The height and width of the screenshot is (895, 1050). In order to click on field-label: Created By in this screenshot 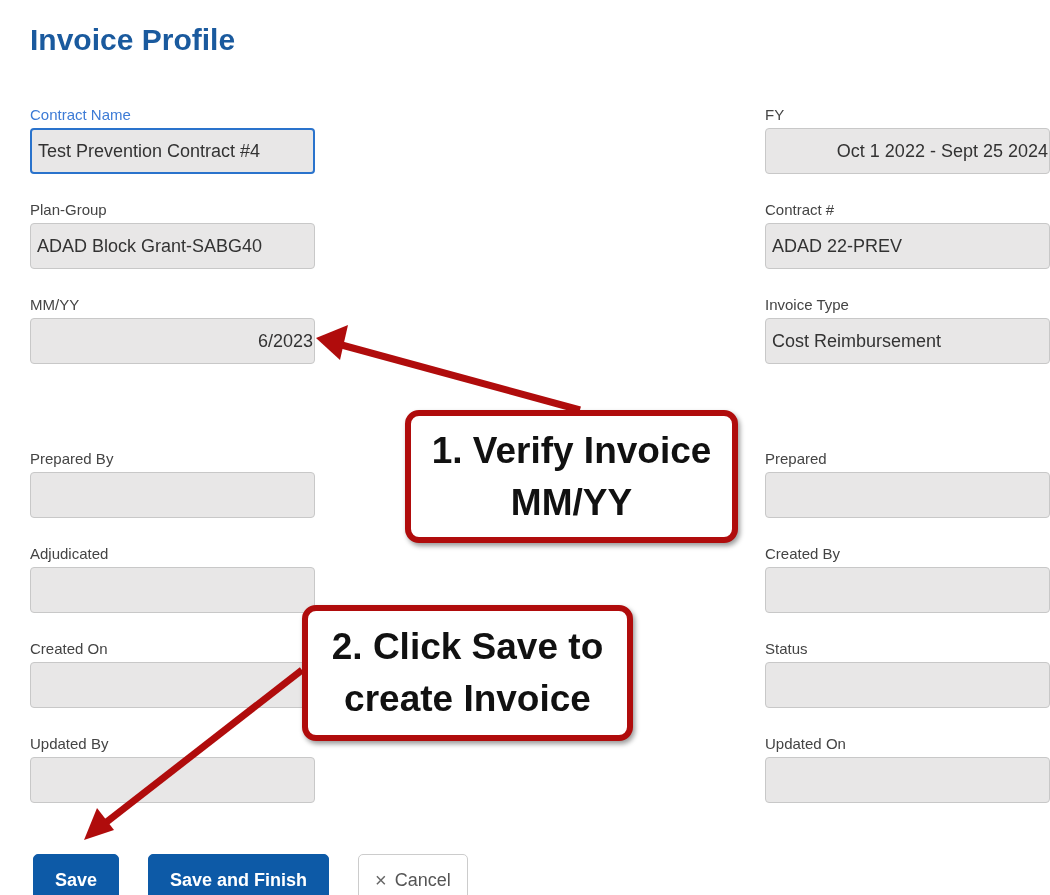, I will do `click(803, 554)`.